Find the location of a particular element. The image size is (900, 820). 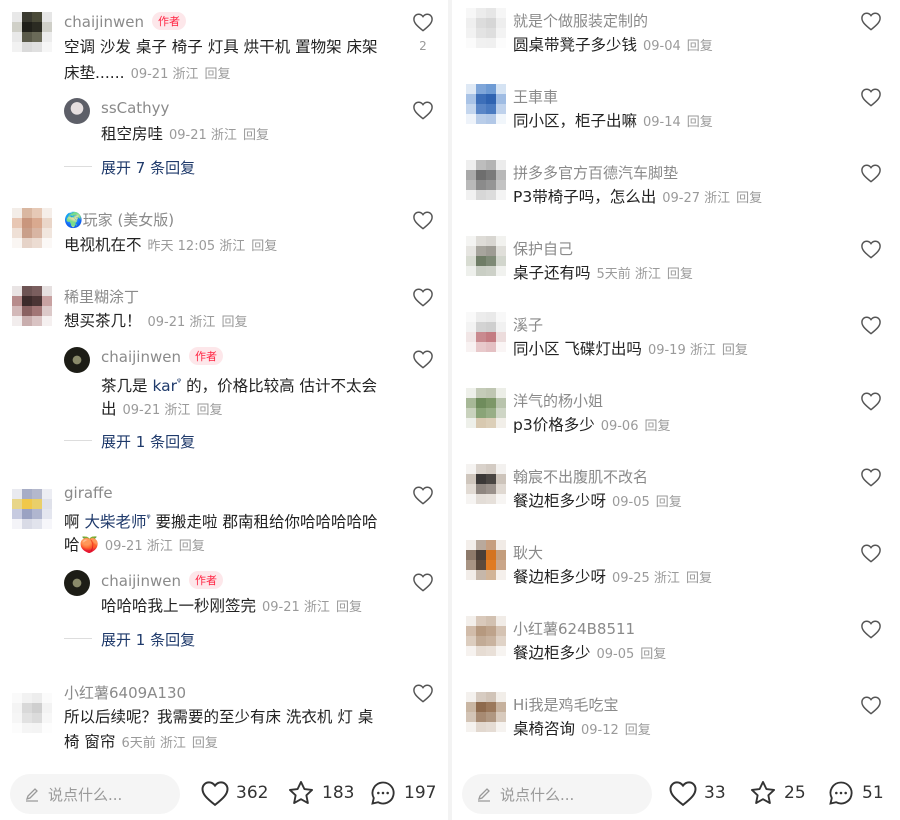

comment-author: 翰宸不出腹肌不改名 is located at coordinates (580, 476).